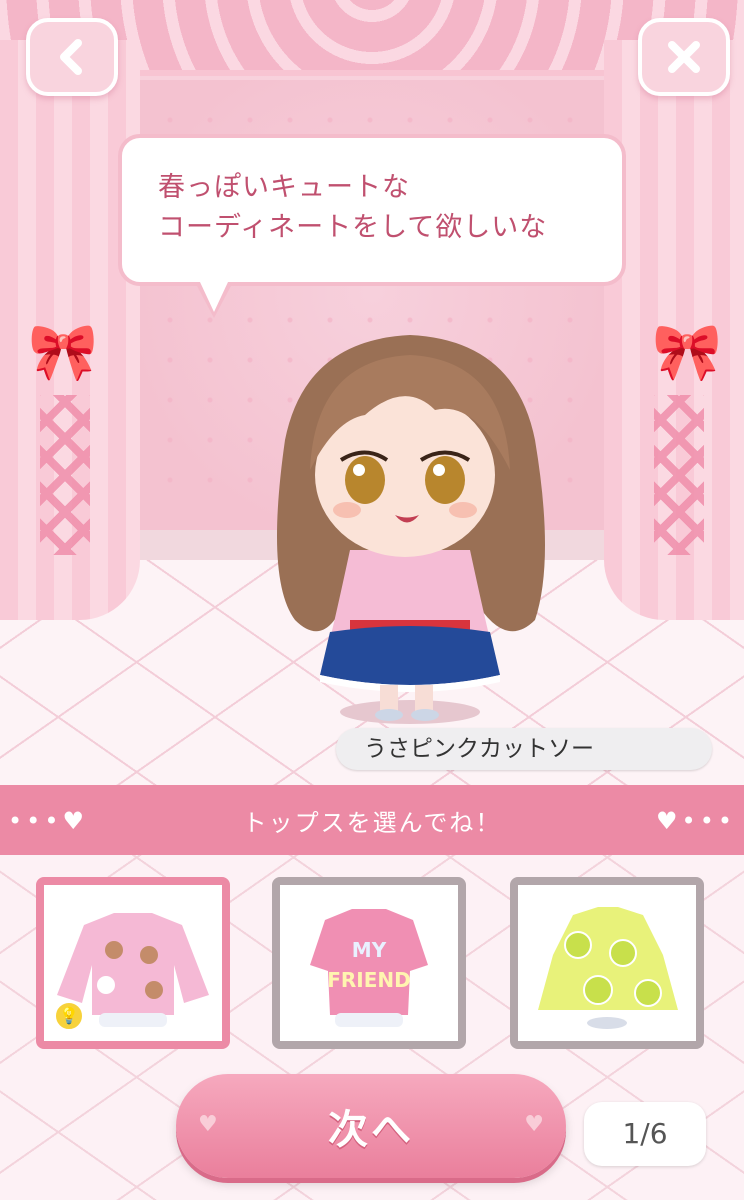 The width and height of the screenshot is (744, 1200). I want to click on back-button, so click(72, 57).